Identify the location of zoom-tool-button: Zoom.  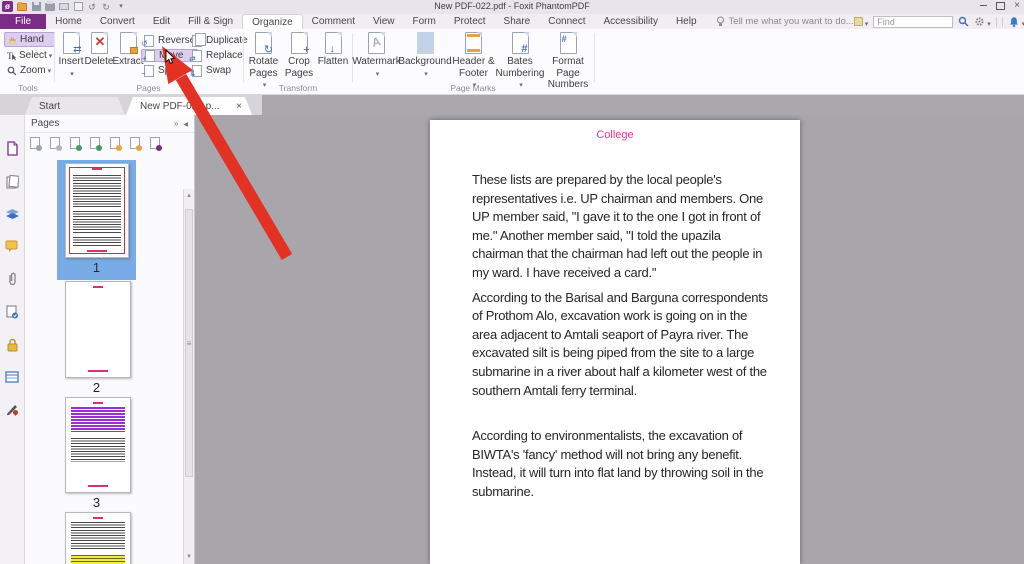
(29, 70).